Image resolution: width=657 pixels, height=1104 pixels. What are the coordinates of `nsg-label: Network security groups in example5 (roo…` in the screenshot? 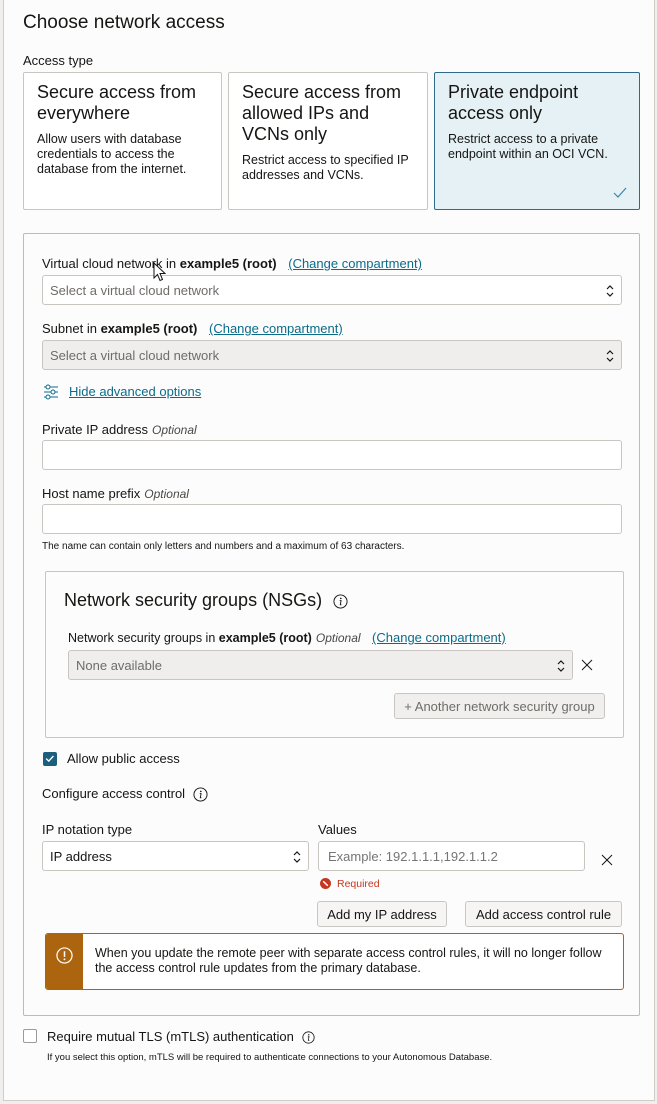 It's located at (287, 637).